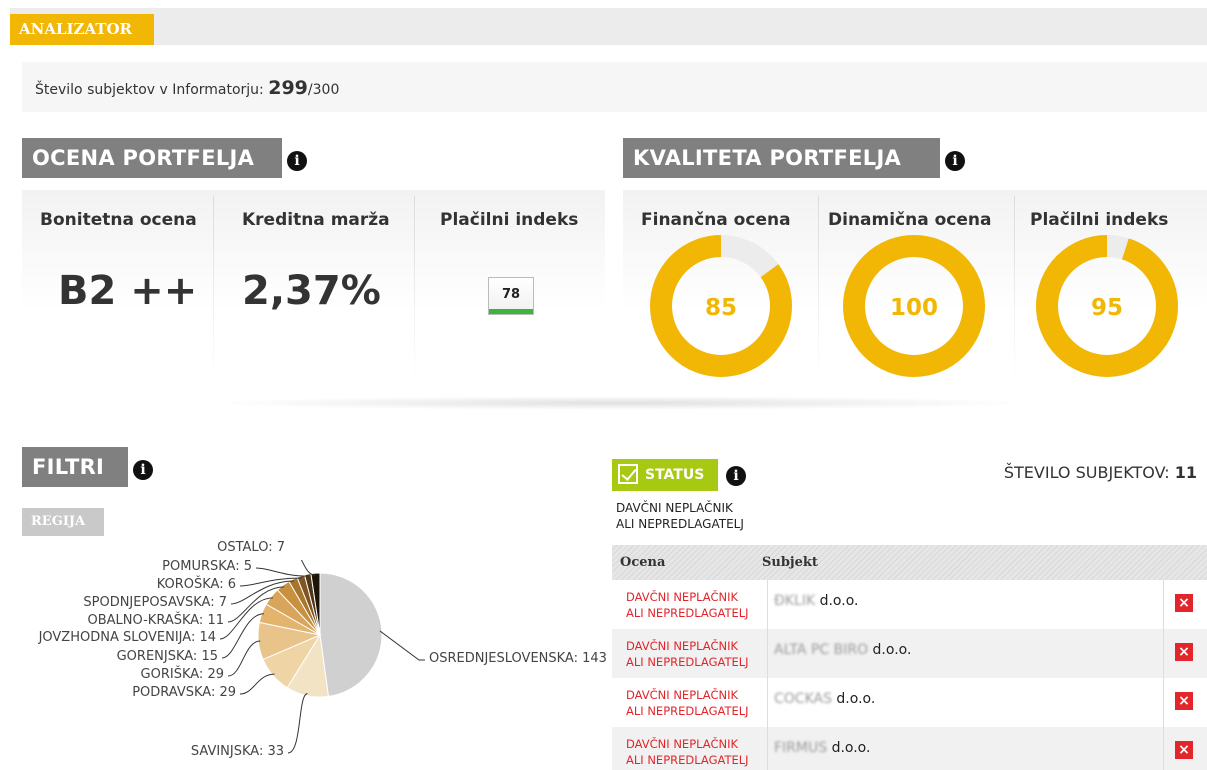 Image resolution: width=1207 pixels, height=770 pixels. Describe the element at coordinates (790, 562) in the screenshot. I see `column-header-subjekt: Subjekt` at that location.